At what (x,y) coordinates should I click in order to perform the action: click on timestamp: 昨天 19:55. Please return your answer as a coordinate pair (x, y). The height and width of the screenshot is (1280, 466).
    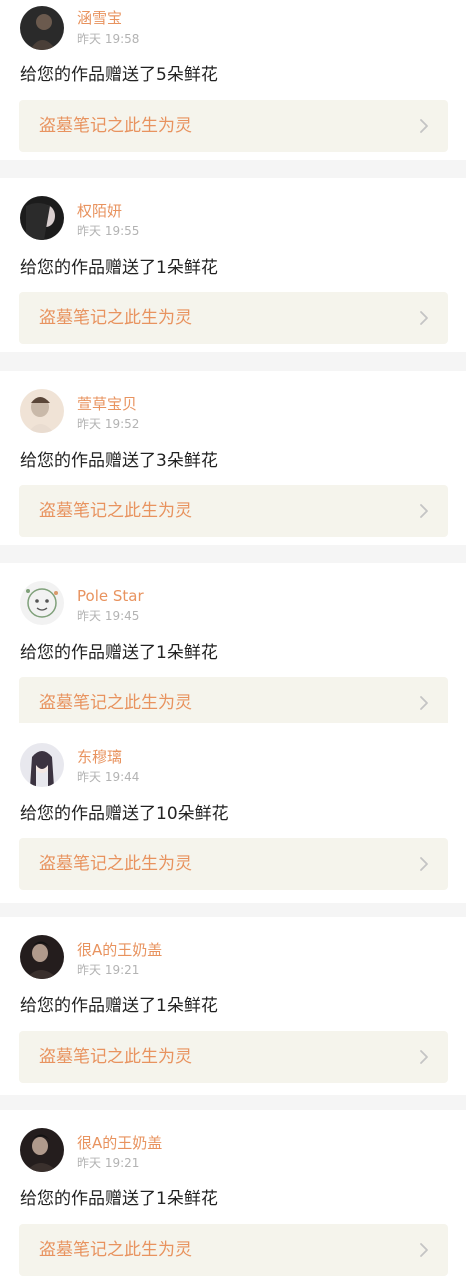
    Looking at the image, I should click on (108, 231).